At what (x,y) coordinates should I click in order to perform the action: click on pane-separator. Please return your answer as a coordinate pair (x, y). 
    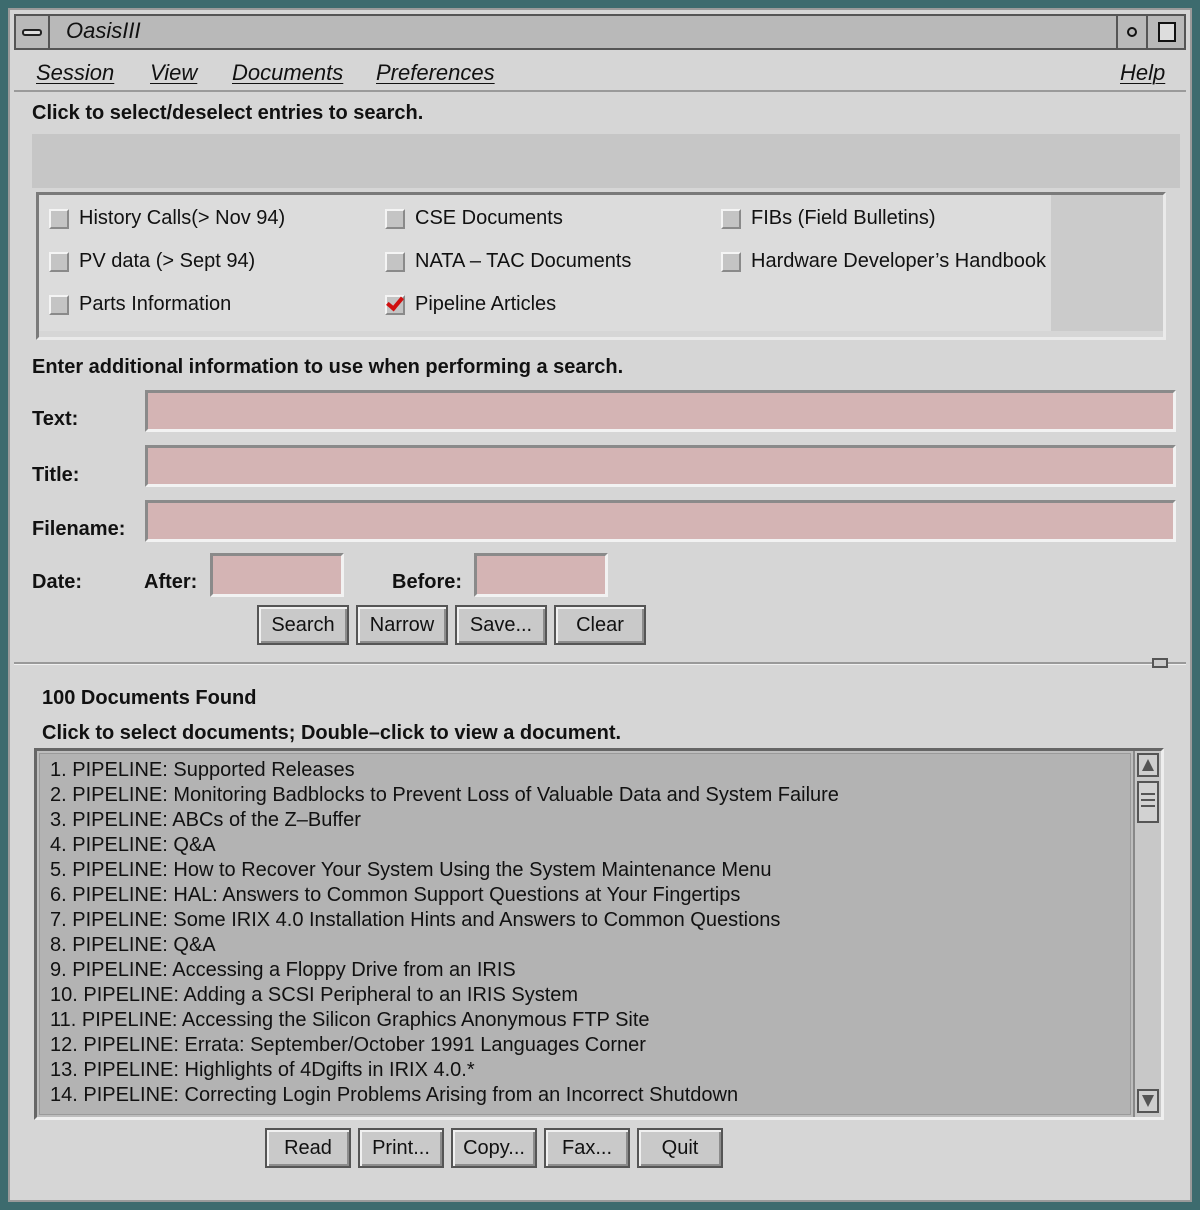
    Looking at the image, I should click on (600, 663).